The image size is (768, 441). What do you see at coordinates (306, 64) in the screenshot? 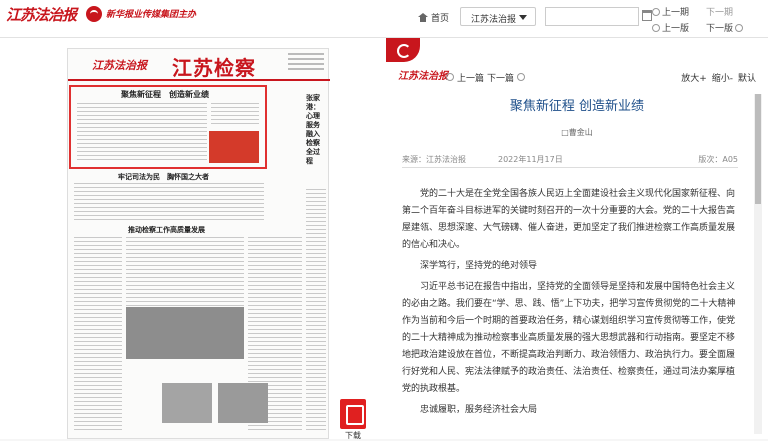
I see `paper-header-info` at bounding box center [306, 64].